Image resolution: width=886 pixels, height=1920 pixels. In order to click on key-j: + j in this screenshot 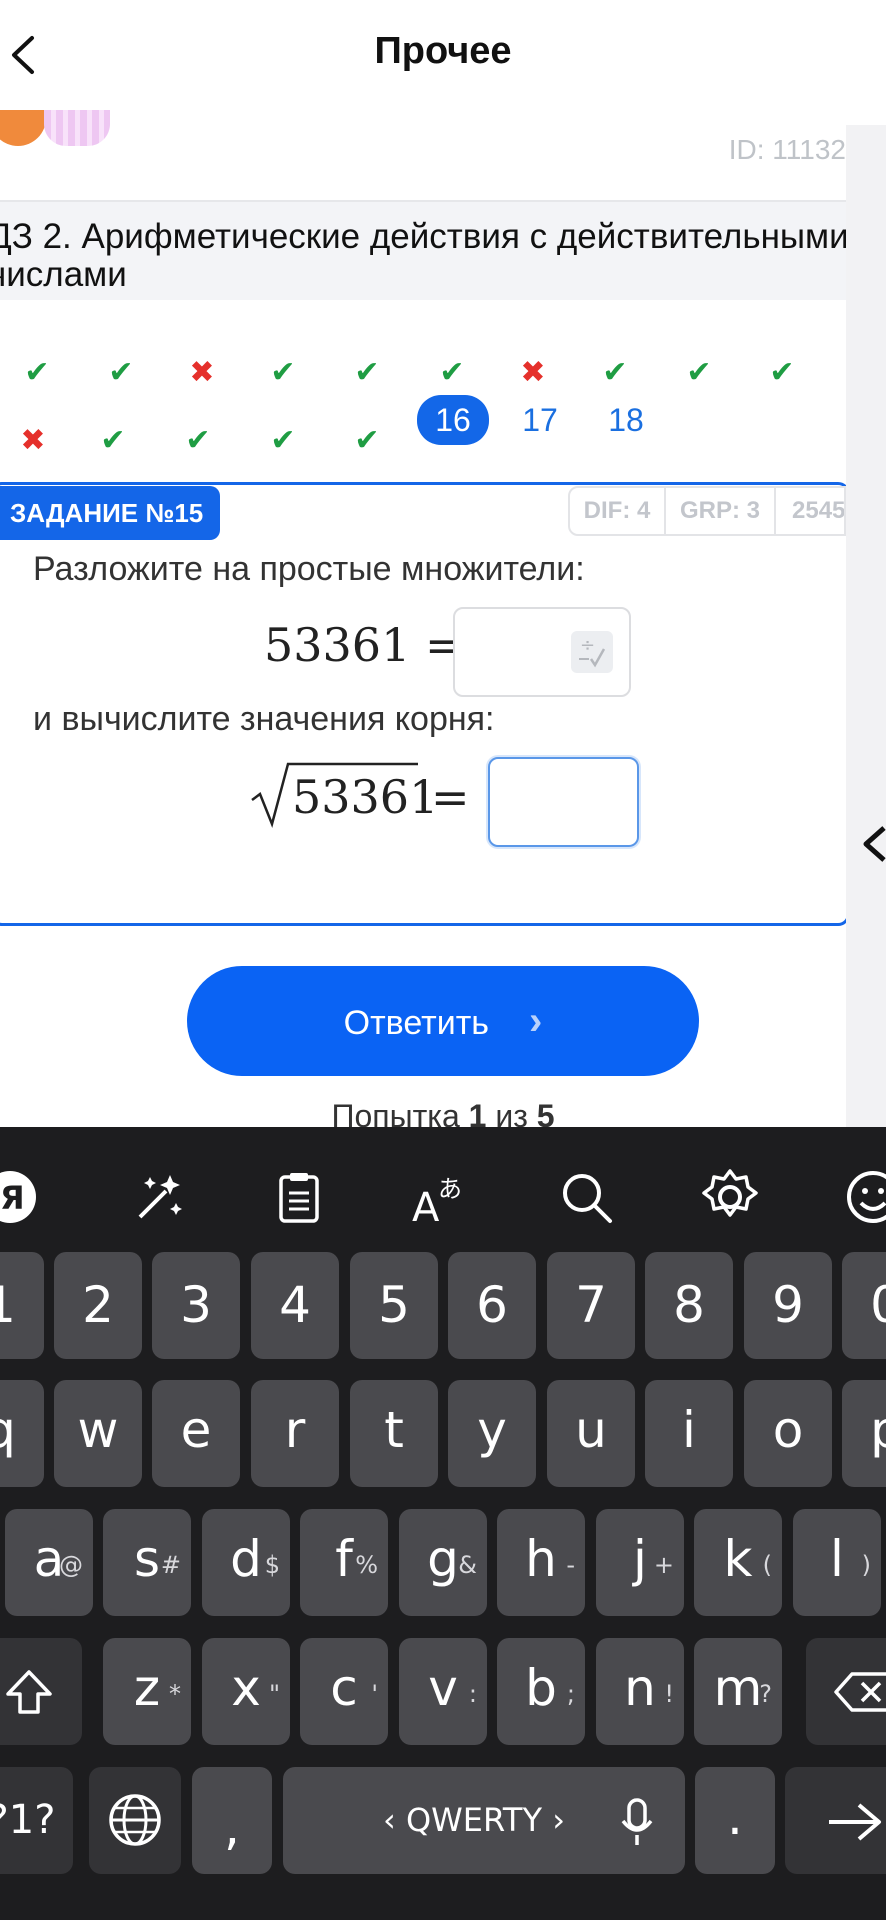, I will do `click(640, 1562)`.